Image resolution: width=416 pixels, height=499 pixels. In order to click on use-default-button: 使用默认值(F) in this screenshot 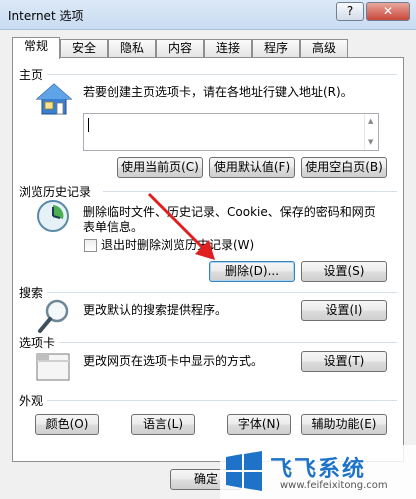, I will do `click(252, 167)`.